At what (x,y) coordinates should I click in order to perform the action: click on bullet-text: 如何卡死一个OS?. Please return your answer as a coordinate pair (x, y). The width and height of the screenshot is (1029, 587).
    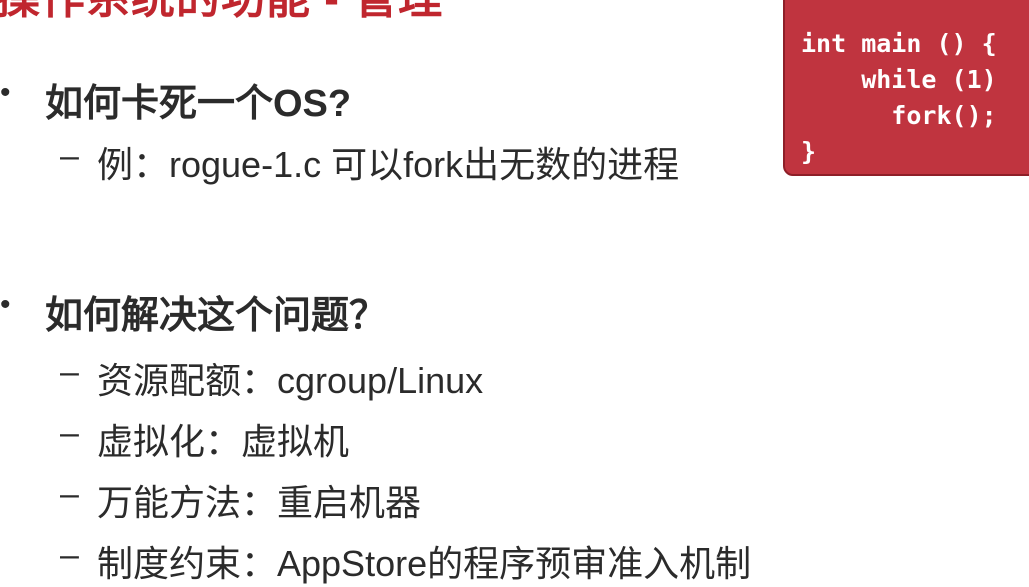
    Looking at the image, I should click on (198, 104).